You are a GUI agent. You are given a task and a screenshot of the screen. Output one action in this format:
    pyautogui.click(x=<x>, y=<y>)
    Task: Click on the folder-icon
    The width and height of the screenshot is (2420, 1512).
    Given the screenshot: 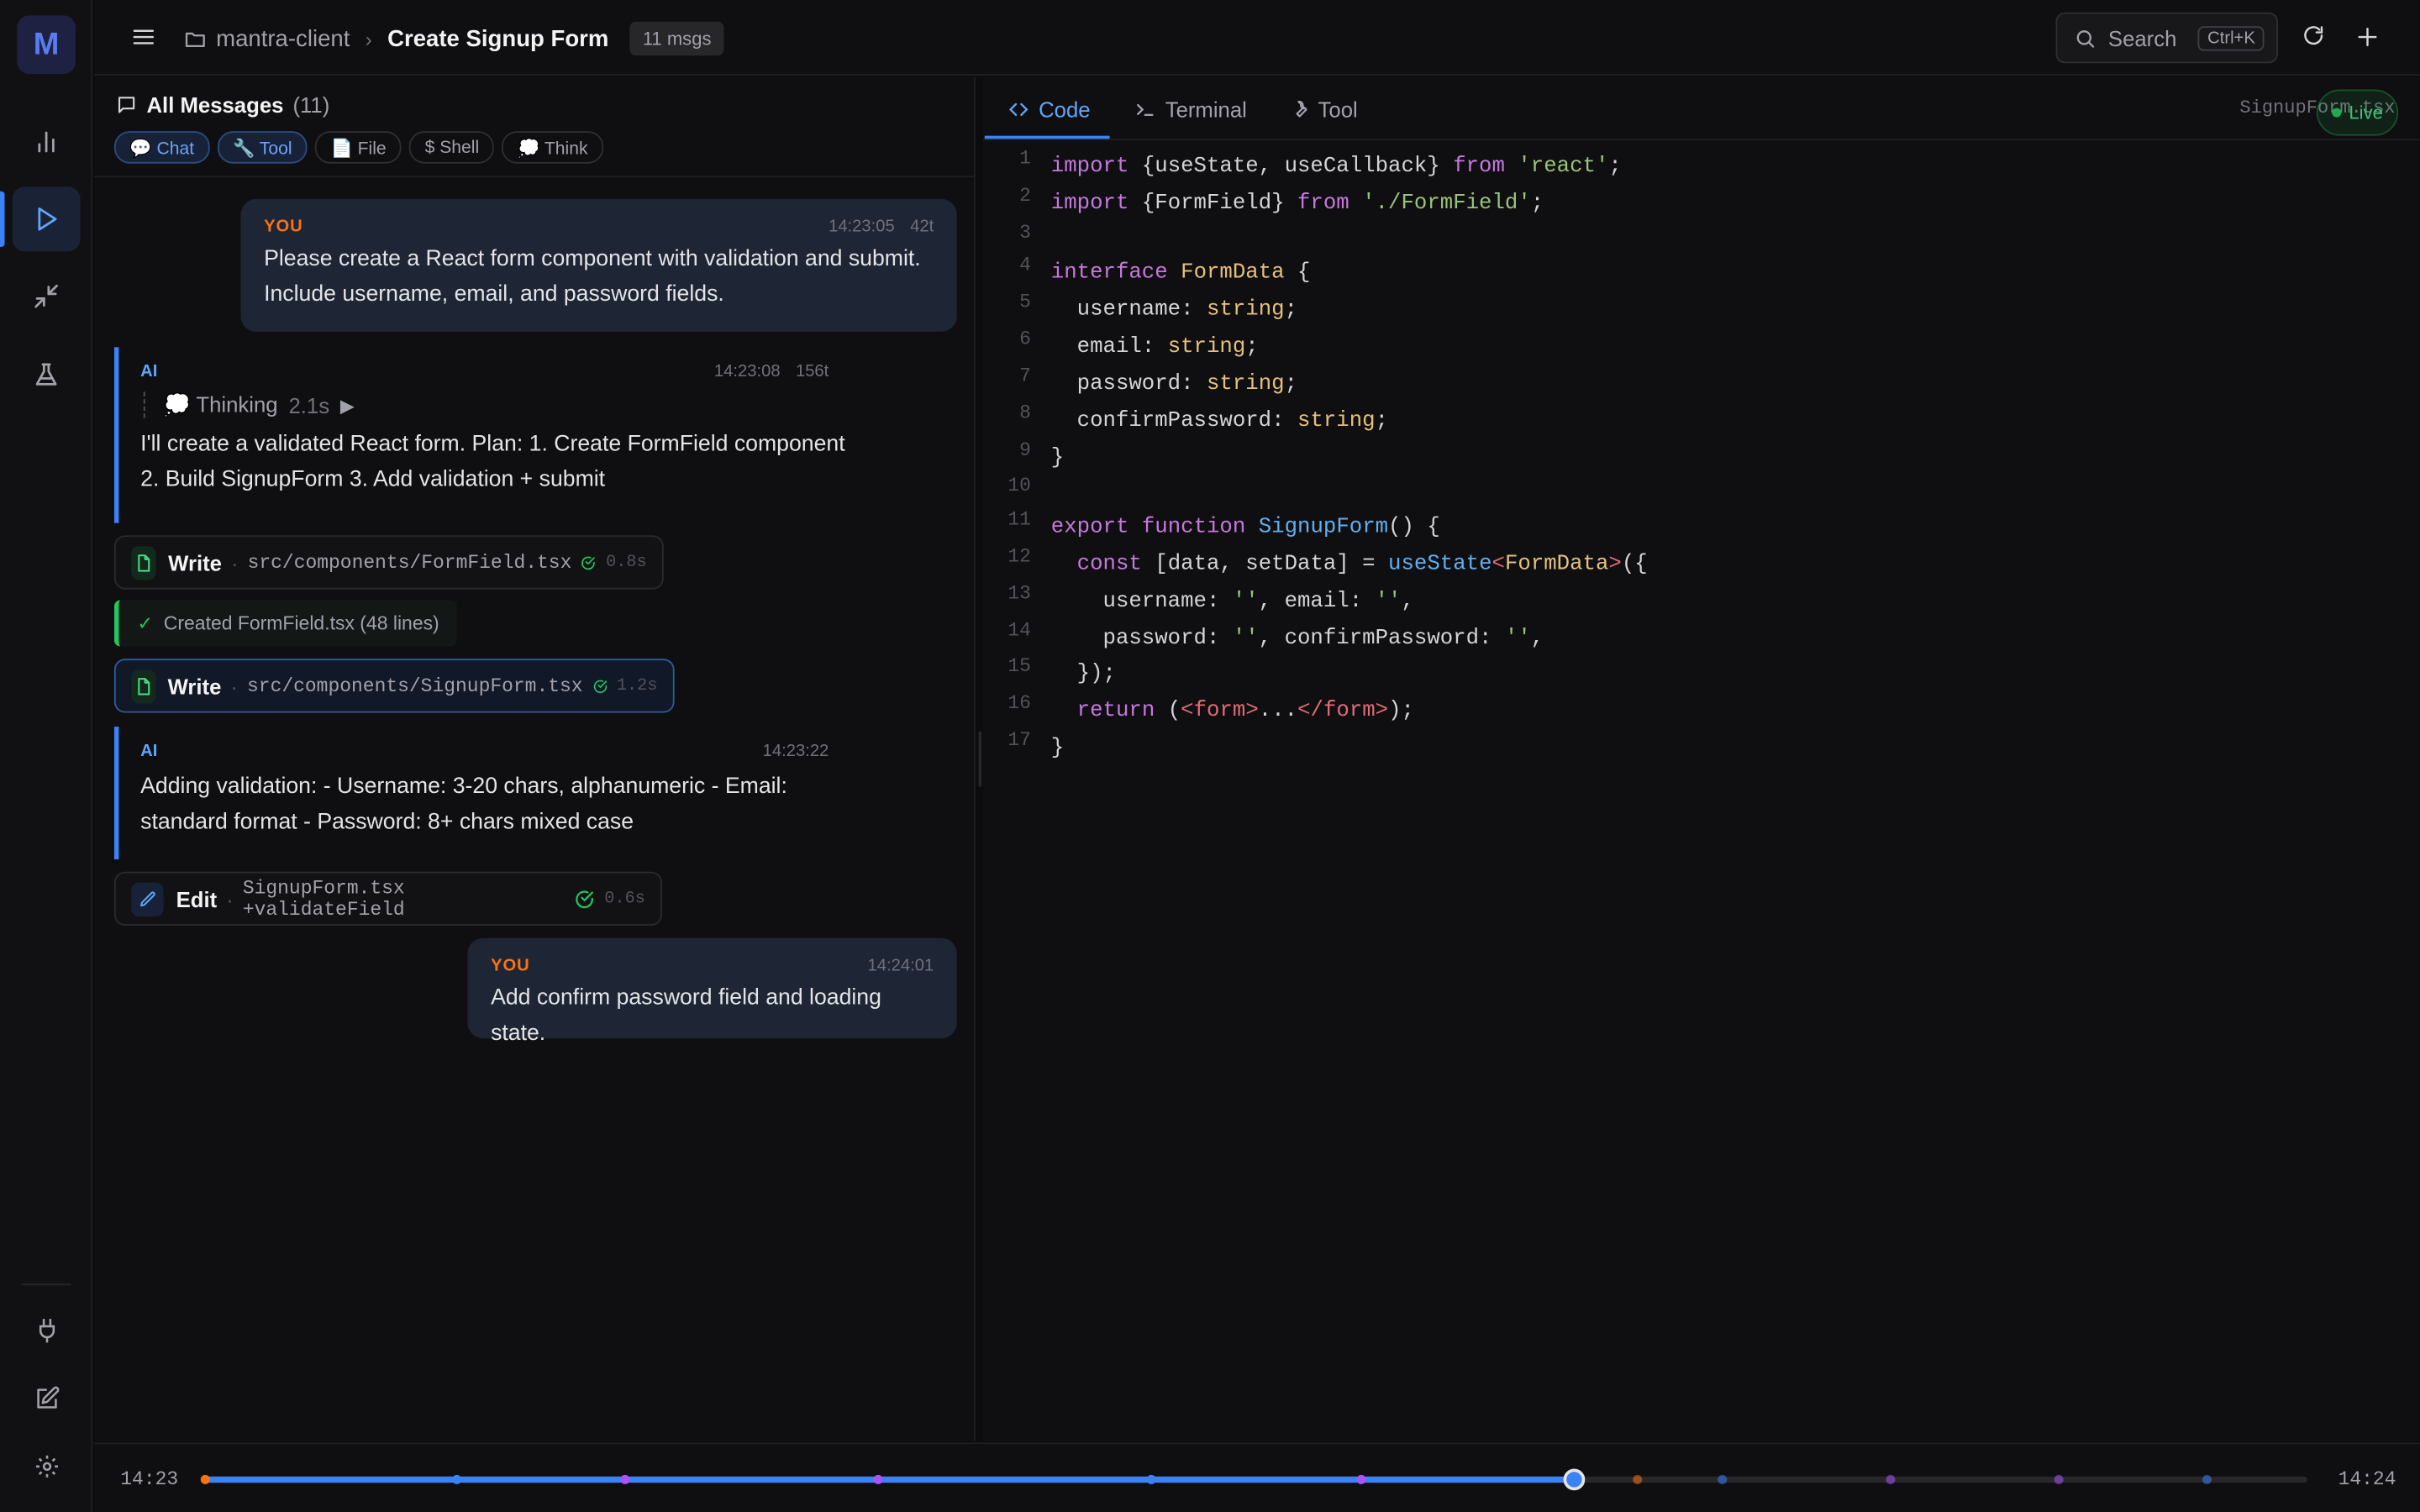 What is the action you would take?
    pyautogui.click(x=195, y=39)
    